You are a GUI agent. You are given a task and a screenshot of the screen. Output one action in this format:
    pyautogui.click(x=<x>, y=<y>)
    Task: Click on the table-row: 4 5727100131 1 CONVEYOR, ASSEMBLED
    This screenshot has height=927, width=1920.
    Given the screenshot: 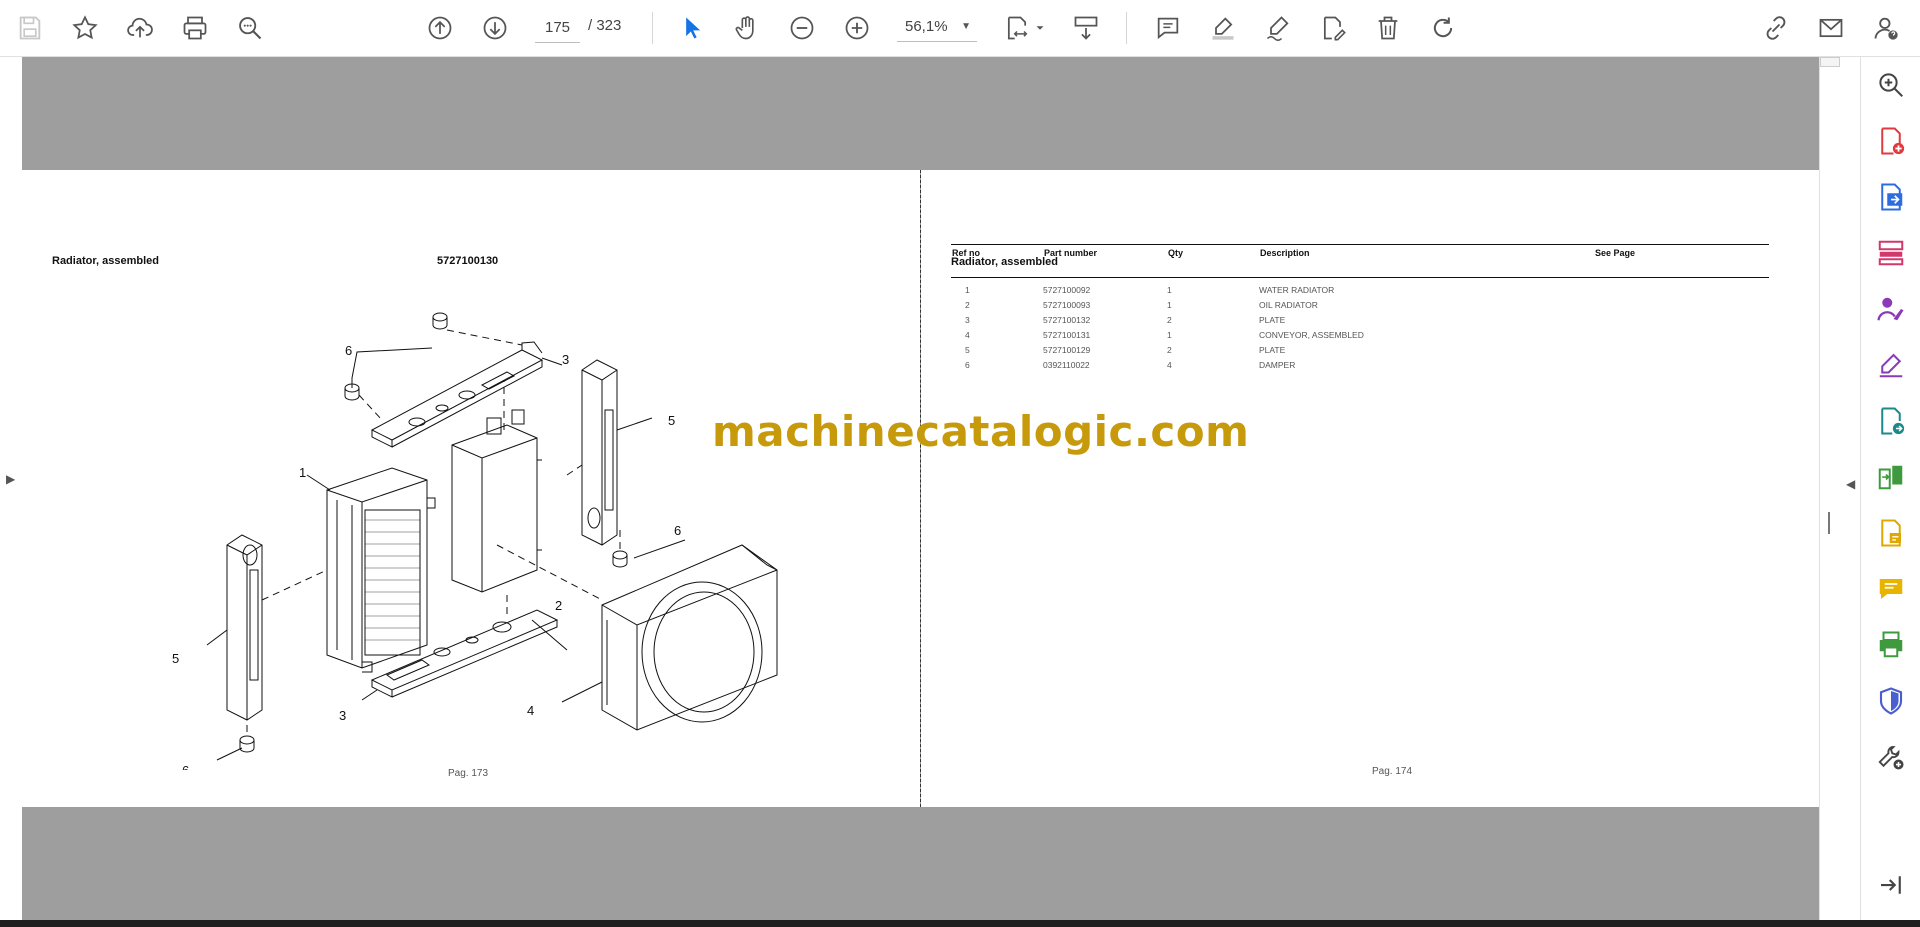 What is the action you would take?
    pyautogui.click(x=1360, y=334)
    